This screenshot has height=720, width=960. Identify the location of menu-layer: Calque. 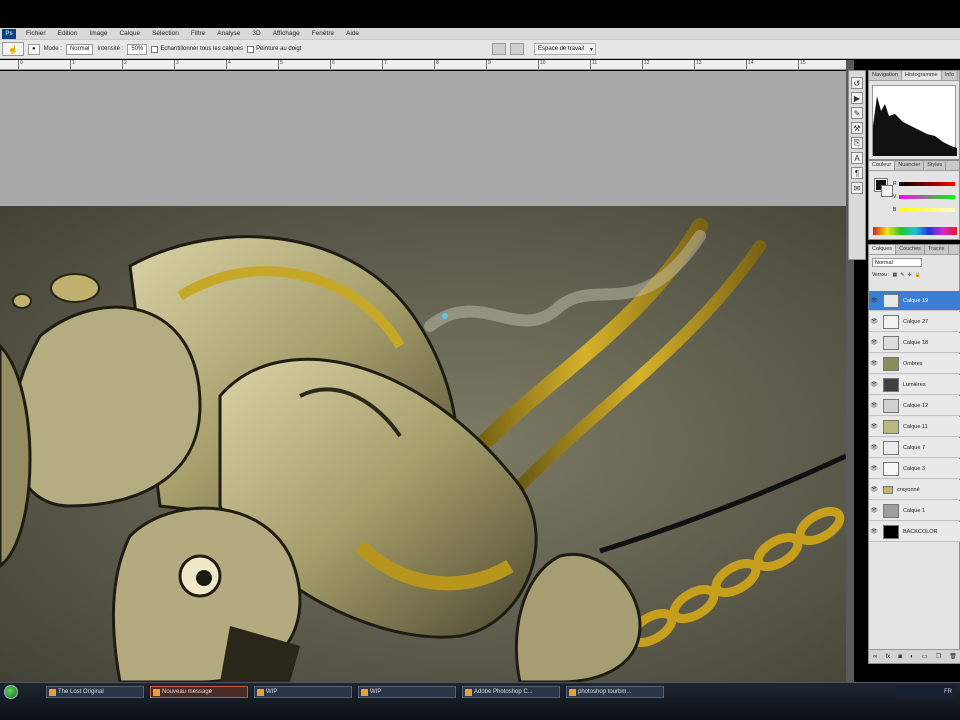
(129, 33).